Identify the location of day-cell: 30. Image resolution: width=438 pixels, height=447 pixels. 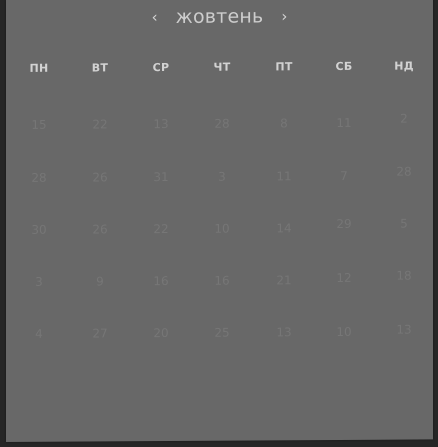
(39, 230).